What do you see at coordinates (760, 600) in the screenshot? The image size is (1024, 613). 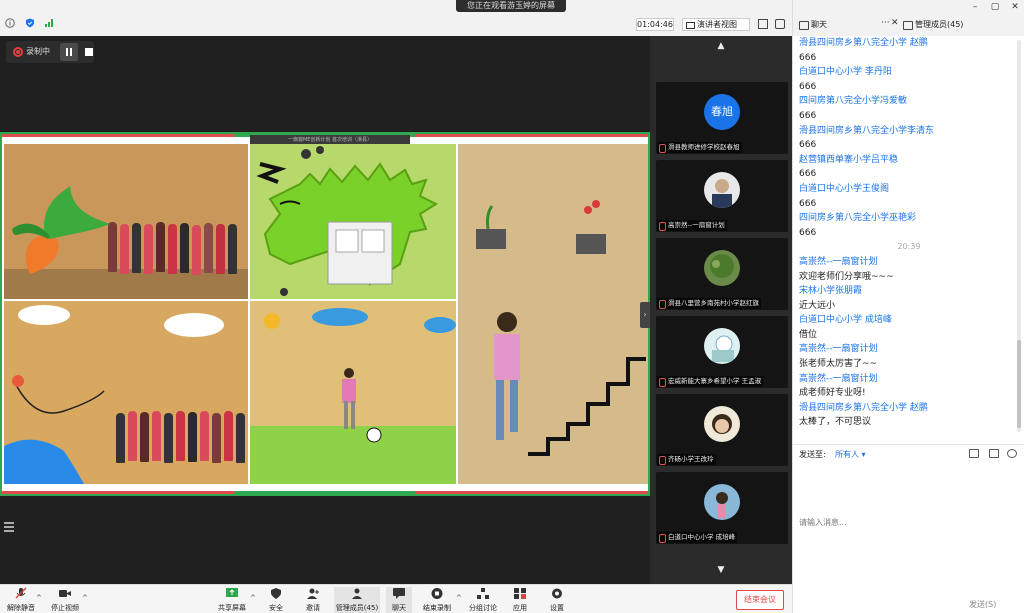 I see `end-meeting-button: 结束会议` at bounding box center [760, 600].